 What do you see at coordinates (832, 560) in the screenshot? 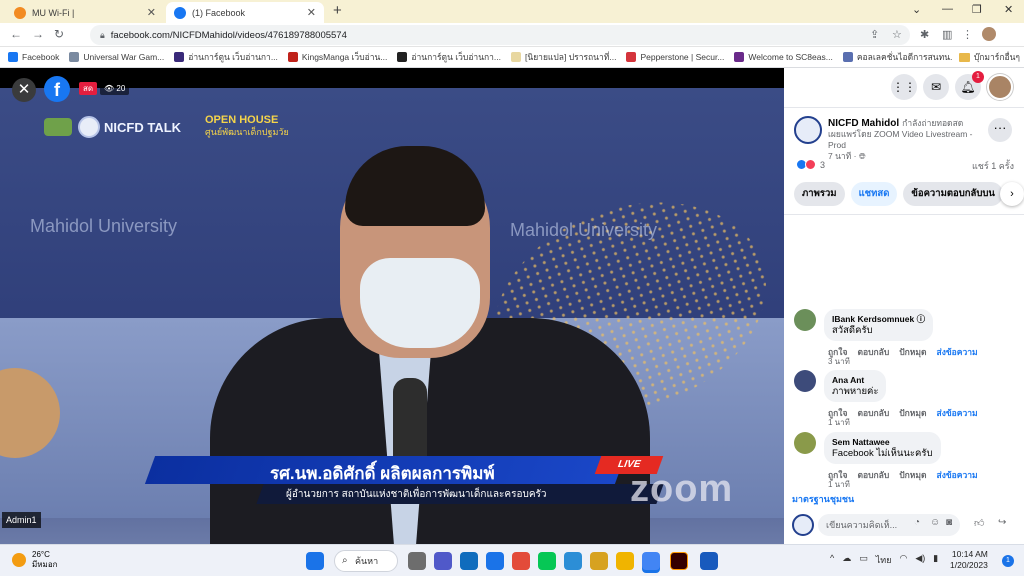
I see `chevron-up-icon: ^` at bounding box center [832, 560].